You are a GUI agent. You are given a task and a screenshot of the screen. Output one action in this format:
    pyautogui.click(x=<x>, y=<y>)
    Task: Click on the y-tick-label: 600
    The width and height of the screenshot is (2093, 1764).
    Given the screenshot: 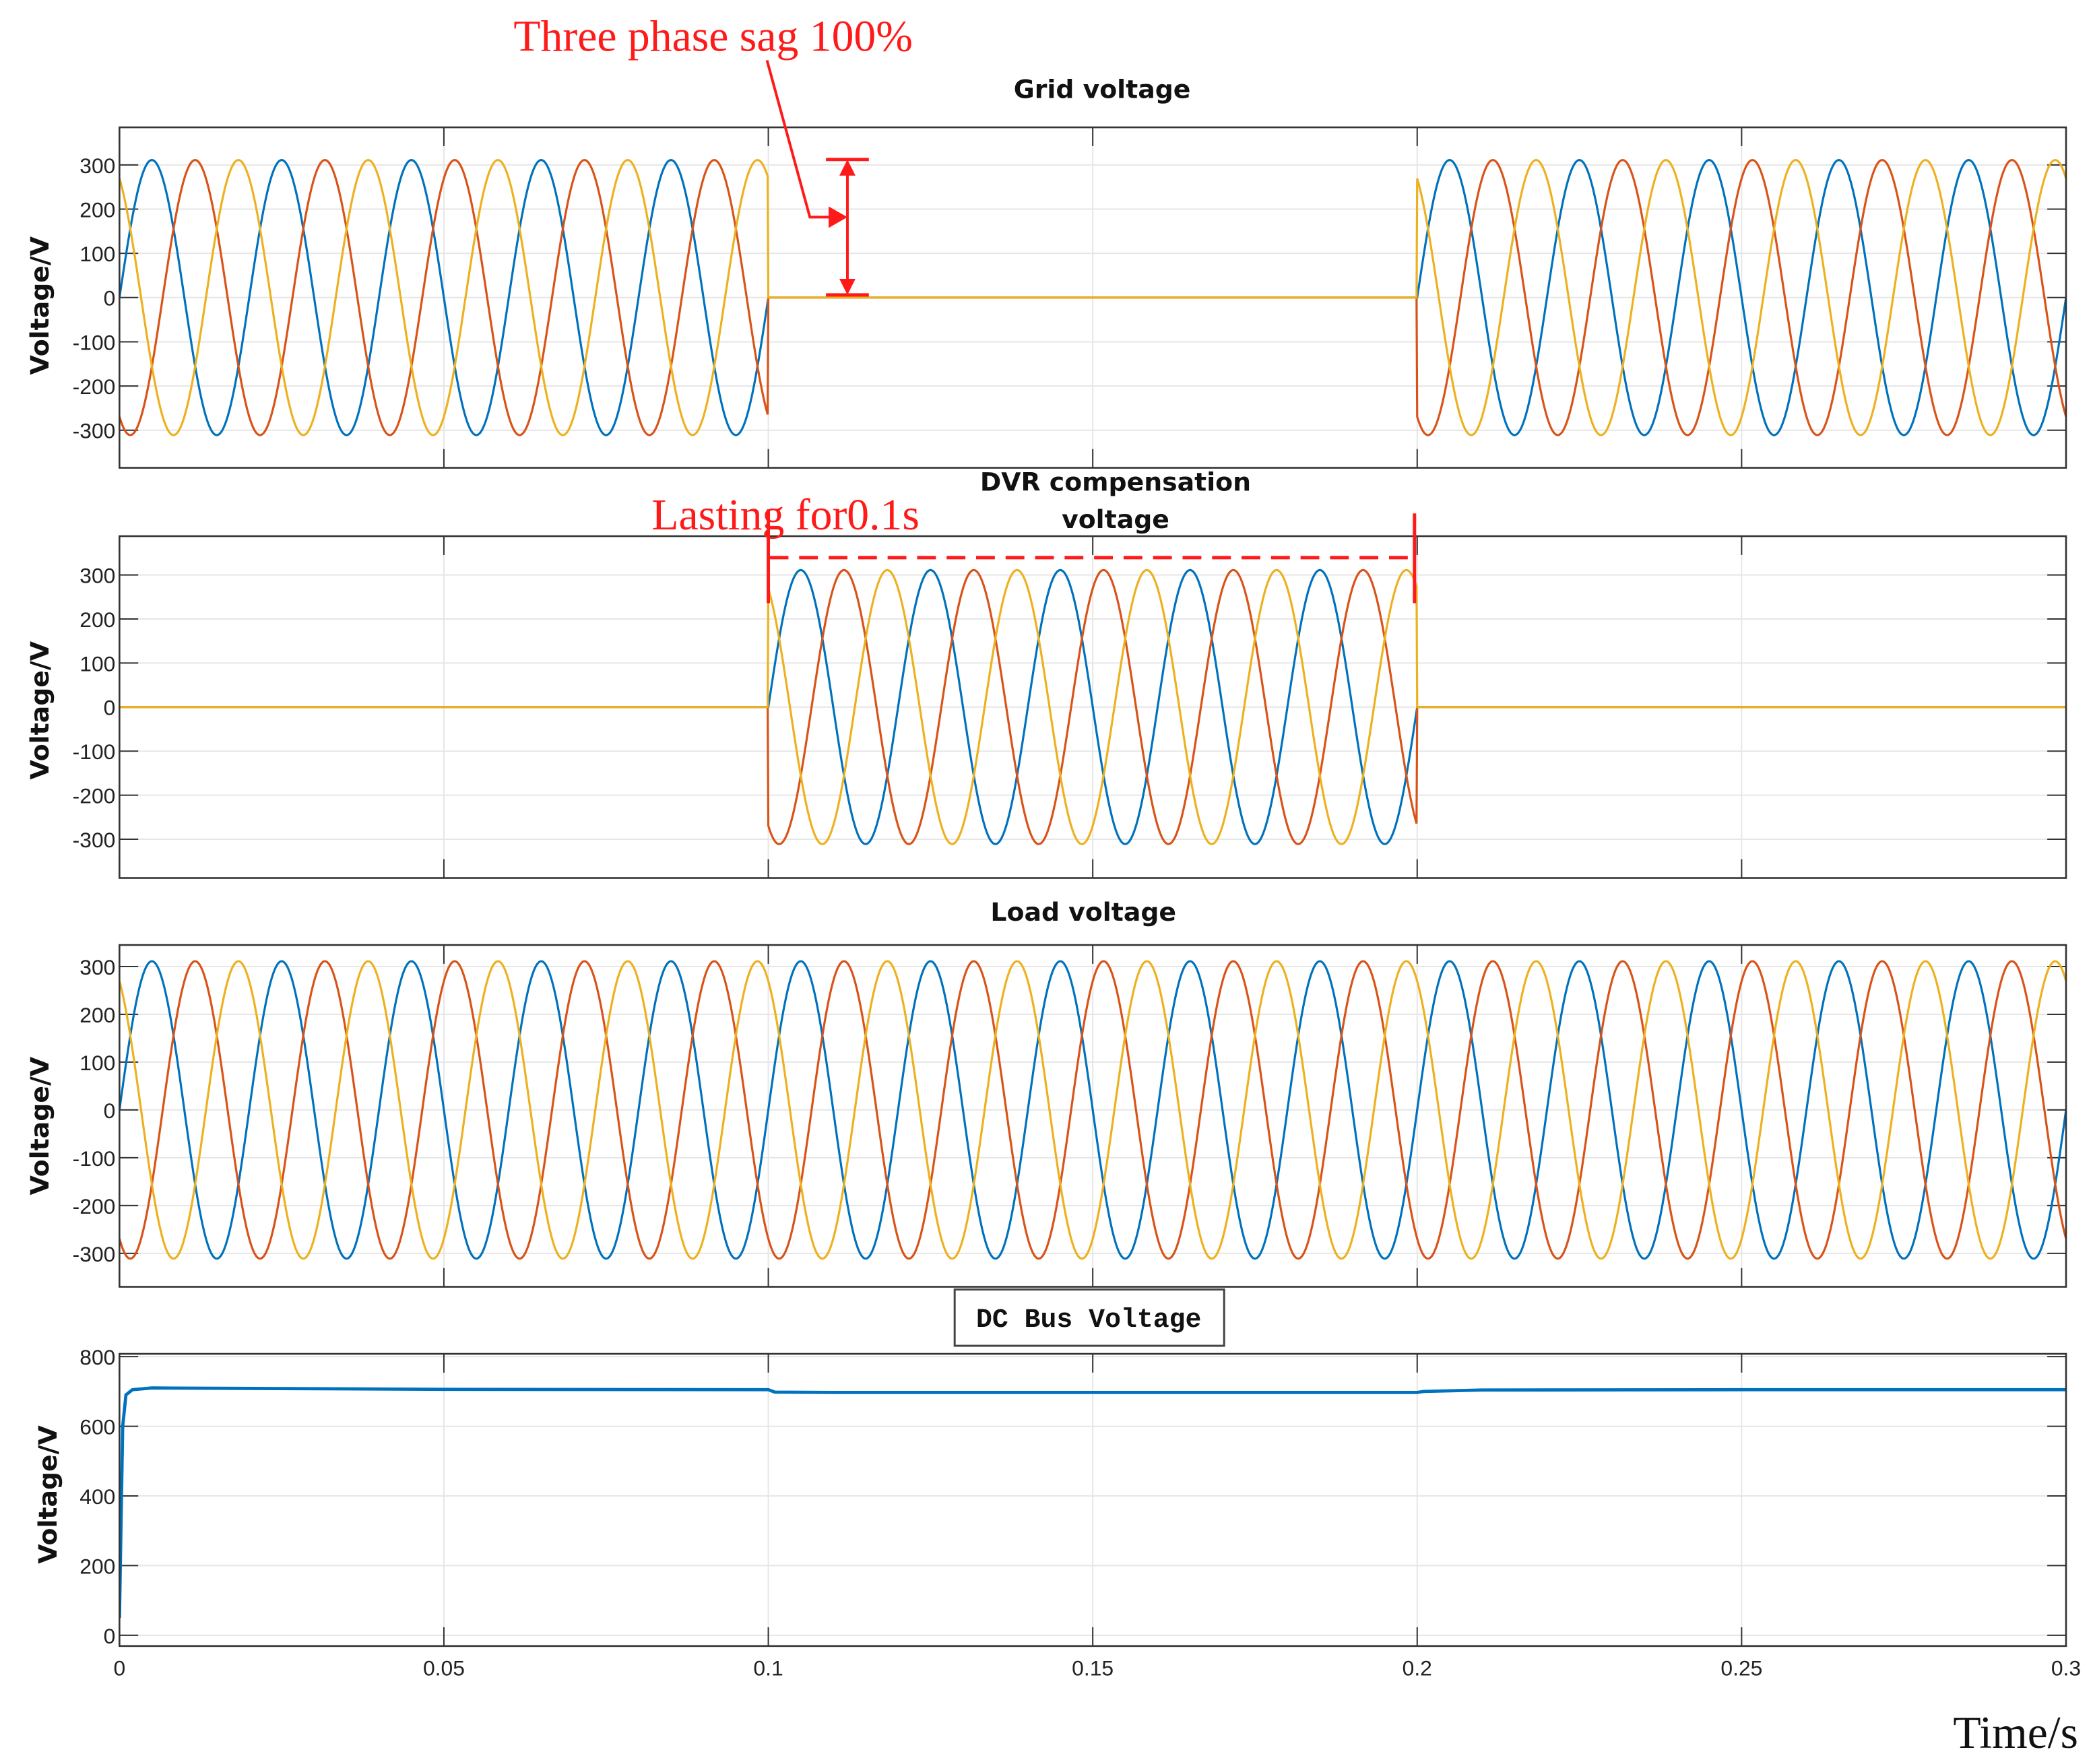 What is the action you would take?
    pyautogui.click(x=97, y=1427)
    